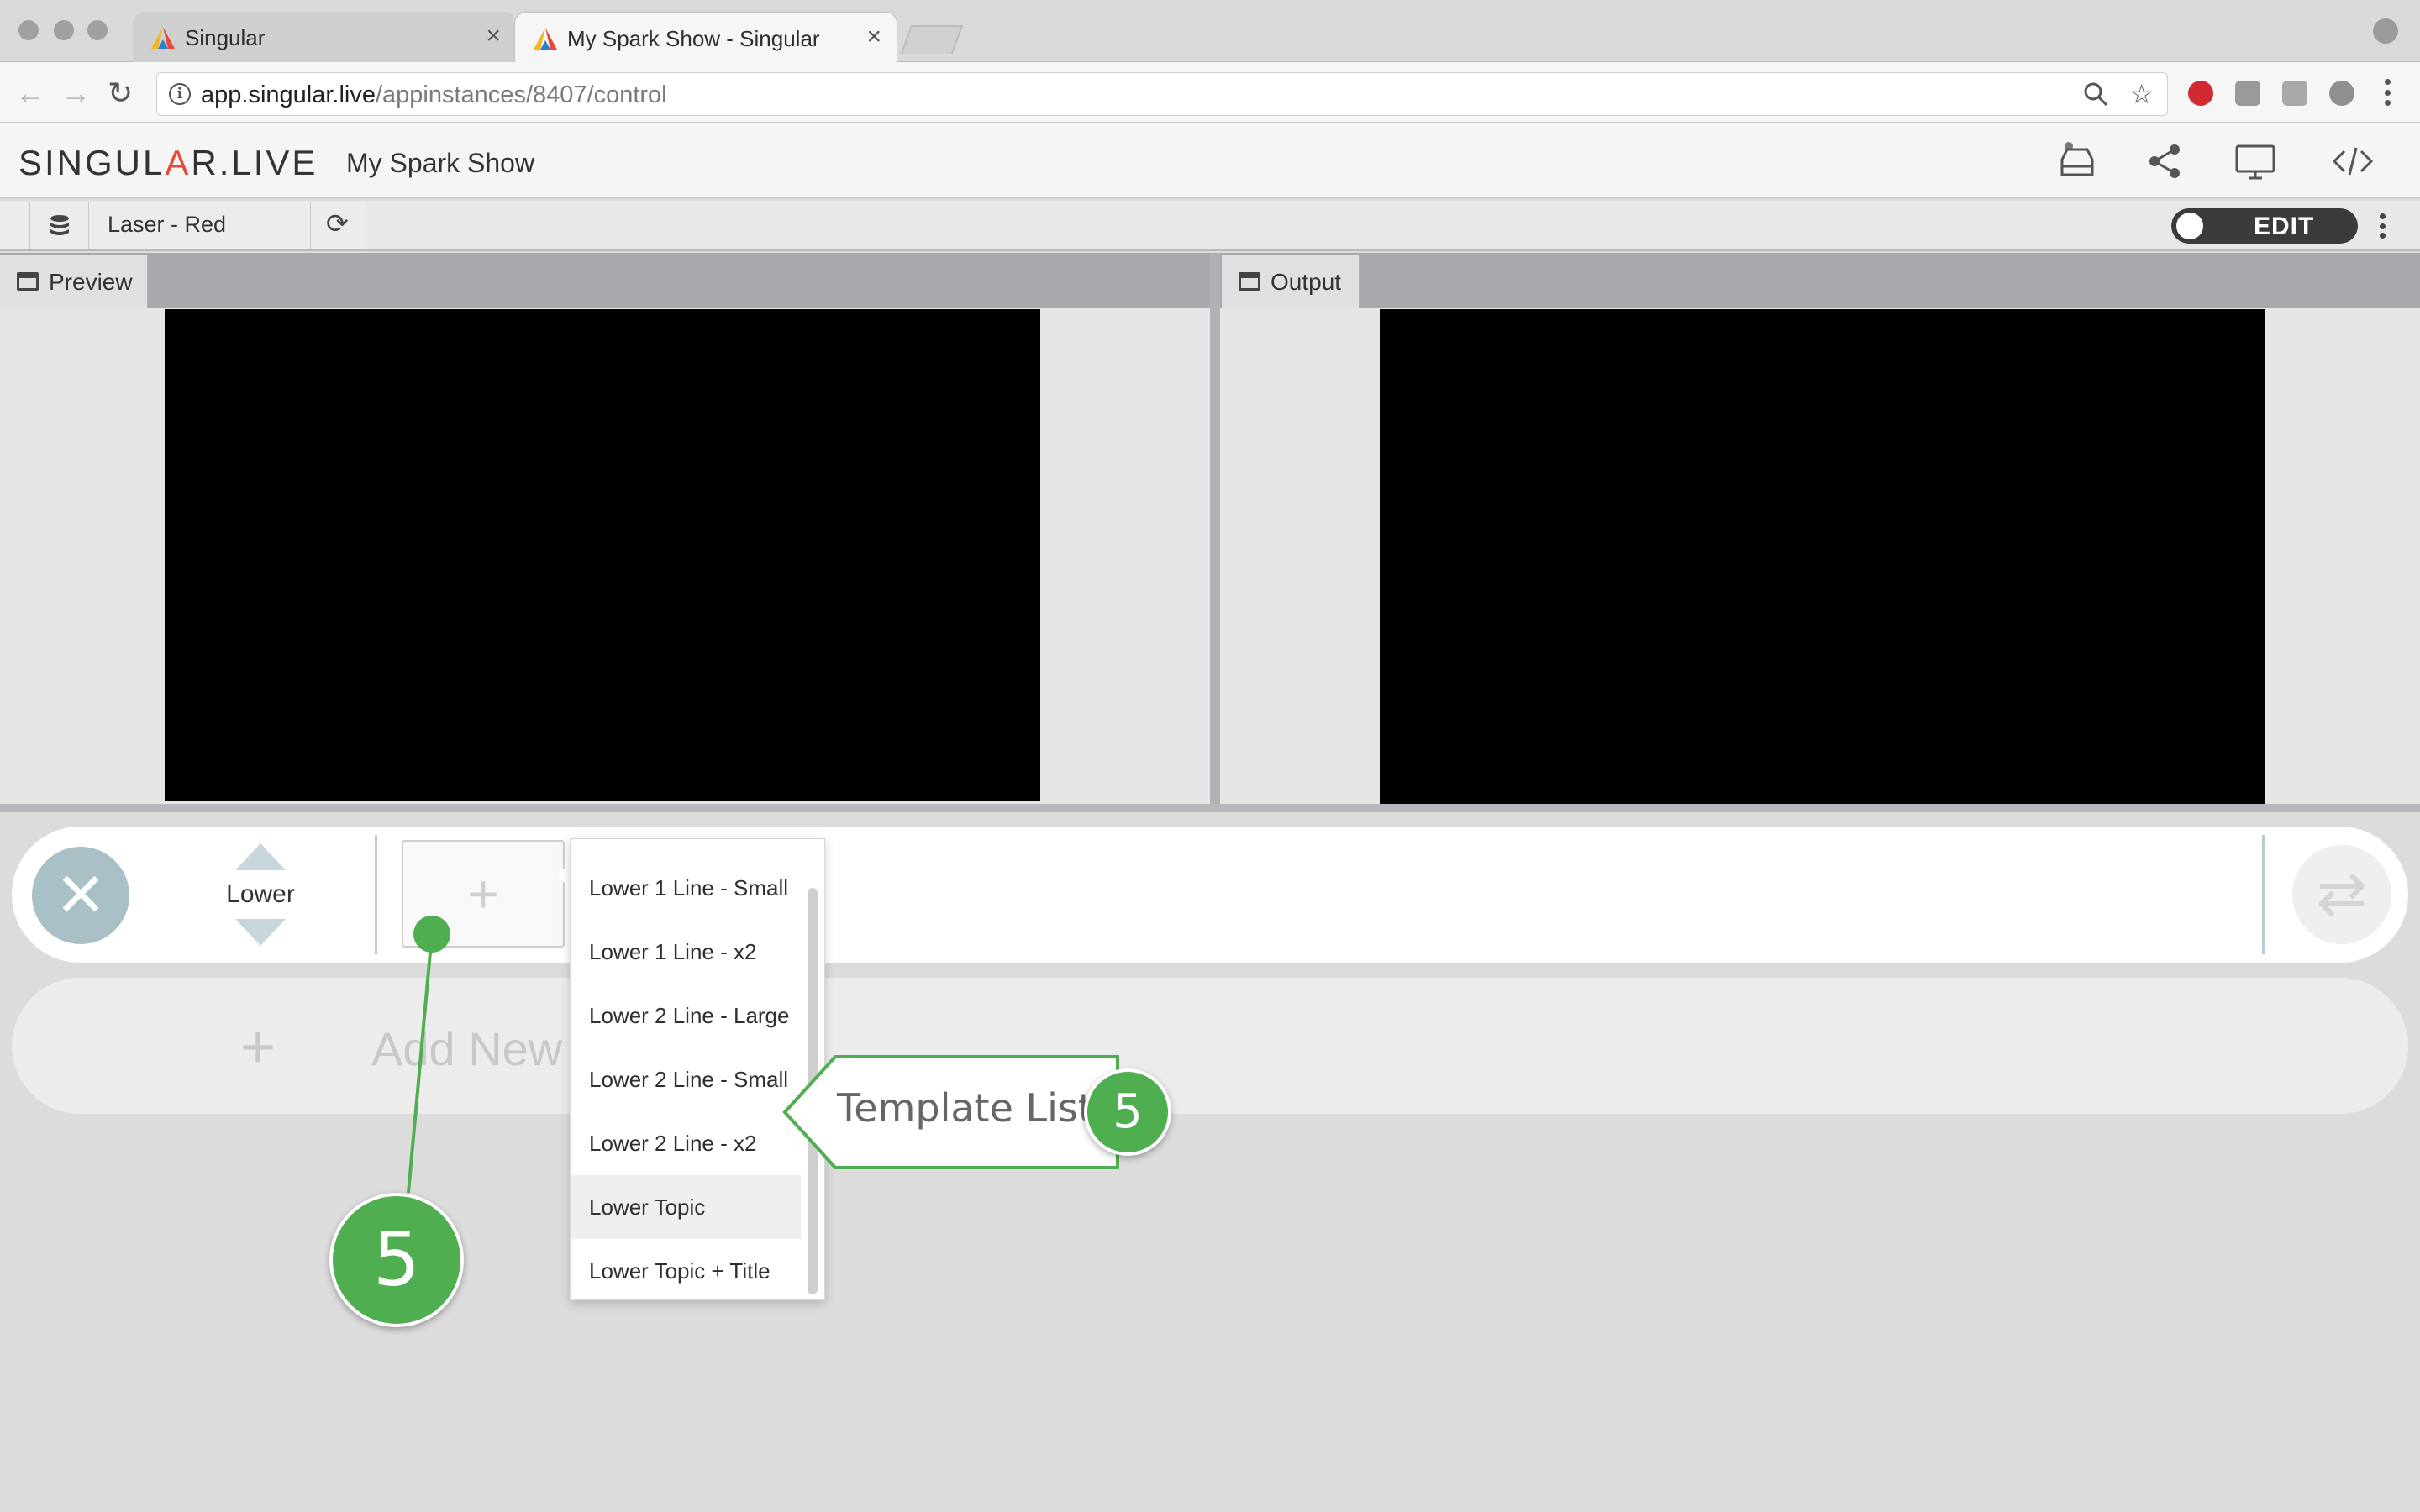 The image size is (2420, 1512). Describe the element at coordinates (120, 93) in the screenshot. I see `reload-icon: ↻` at that location.